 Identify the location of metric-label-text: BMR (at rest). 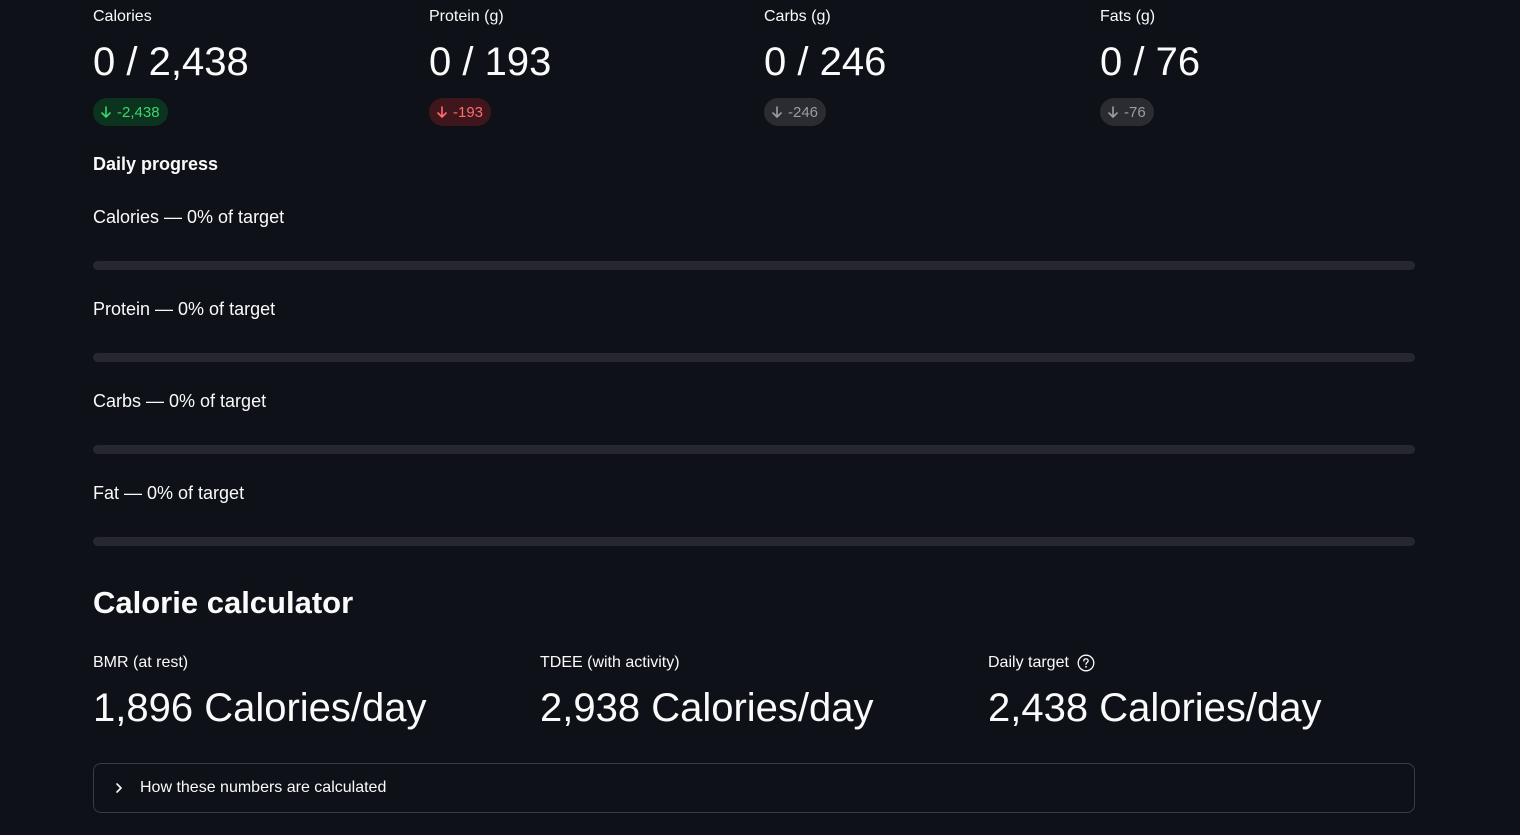
(141, 662).